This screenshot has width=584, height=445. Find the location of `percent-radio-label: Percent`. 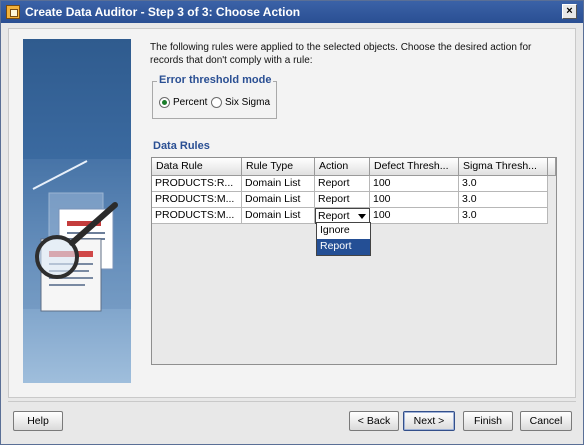

percent-radio-label: Percent is located at coordinates (190, 102).